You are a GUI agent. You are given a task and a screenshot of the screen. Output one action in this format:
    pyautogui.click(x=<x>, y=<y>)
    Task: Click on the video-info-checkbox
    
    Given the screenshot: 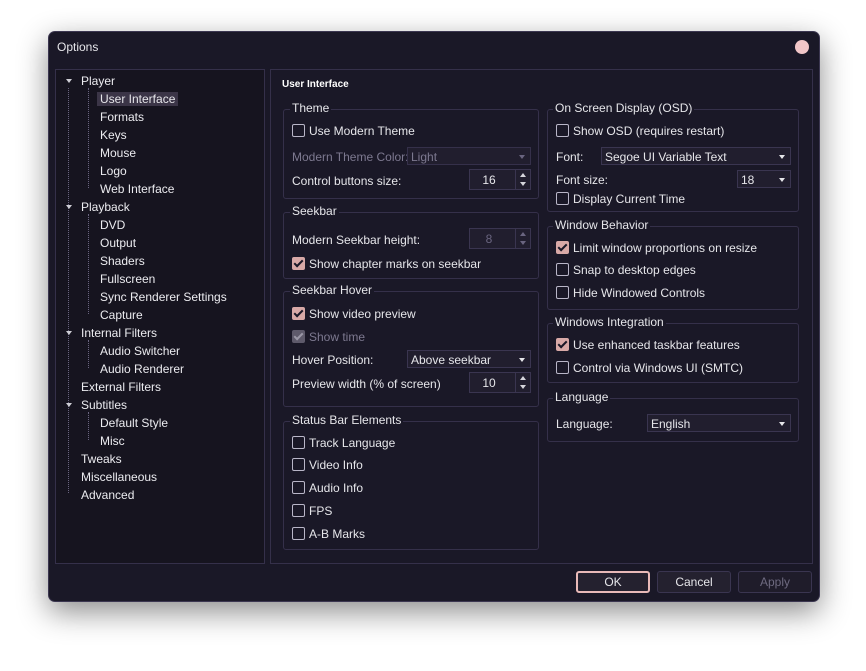 What is the action you would take?
    pyautogui.click(x=298, y=464)
    